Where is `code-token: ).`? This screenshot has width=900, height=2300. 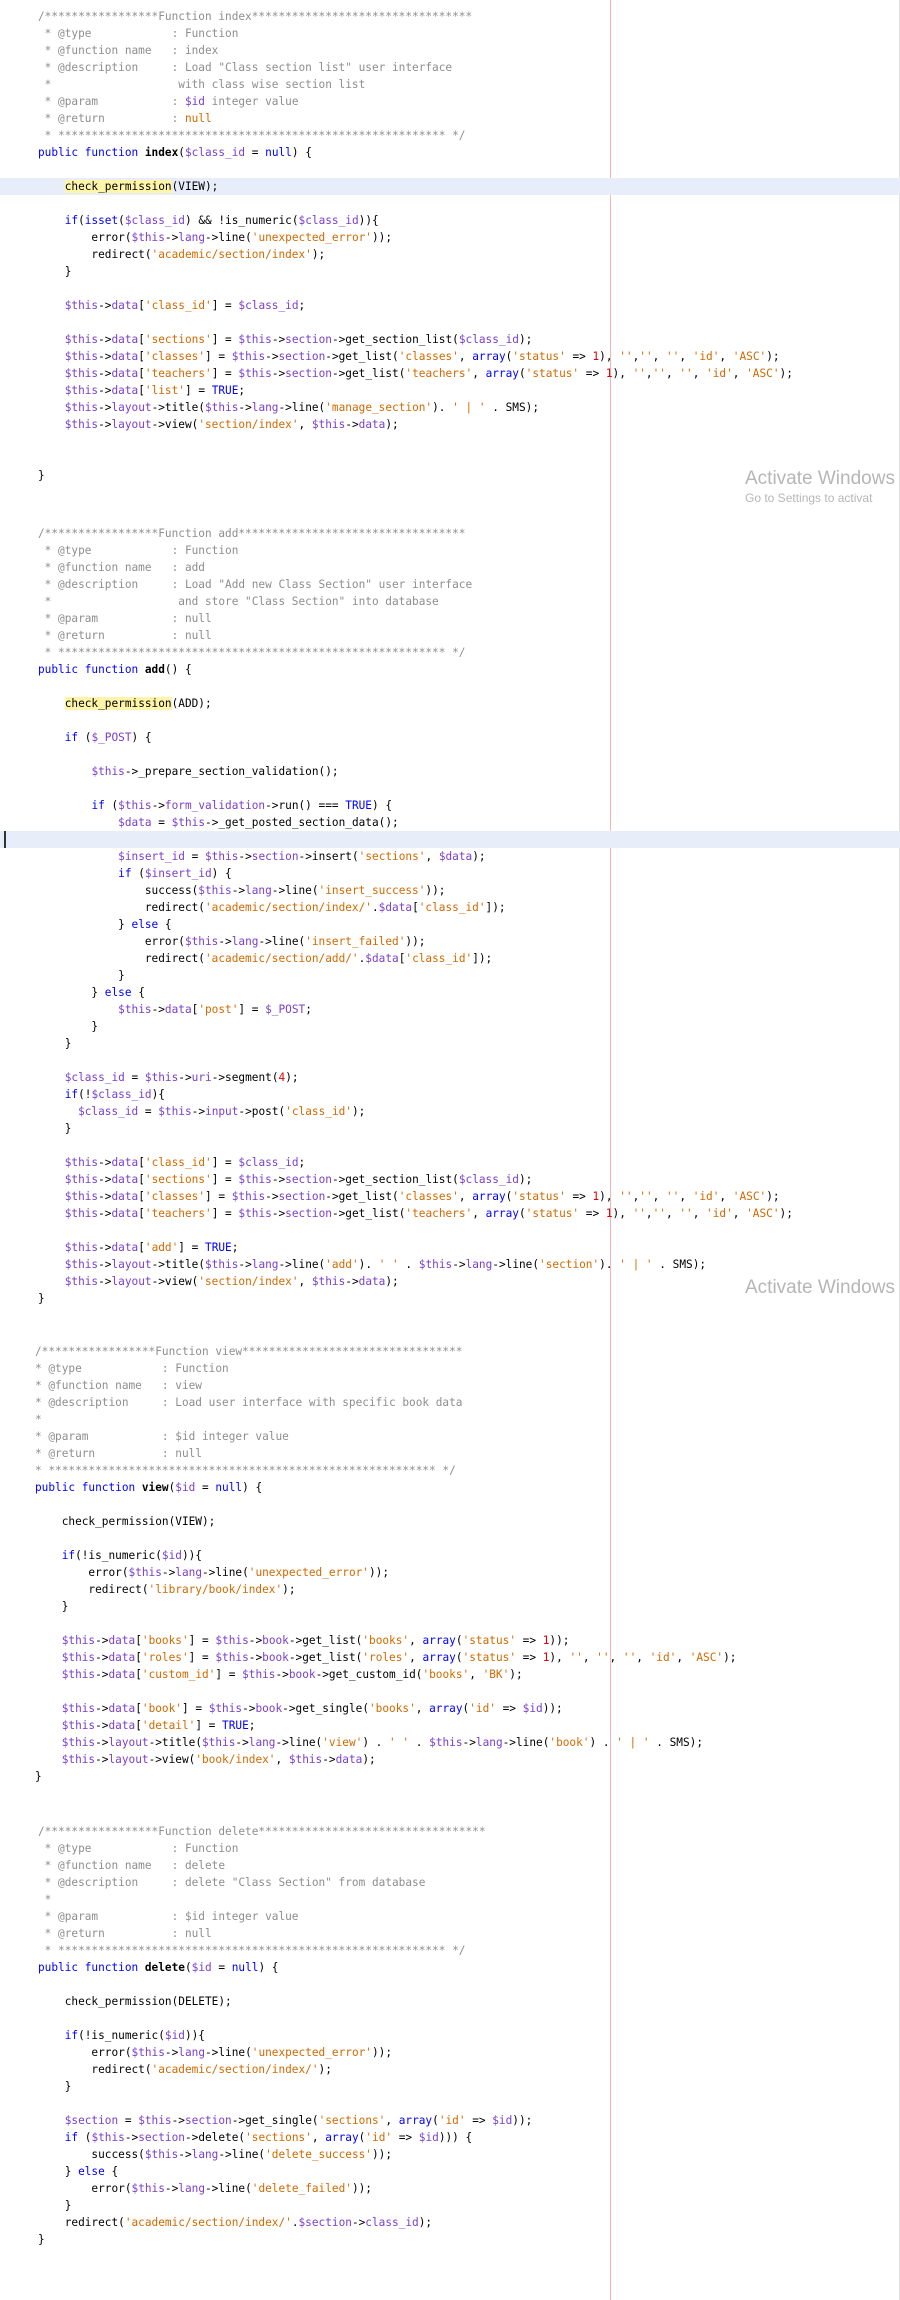 code-token: ). is located at coordinates (368, 1264).